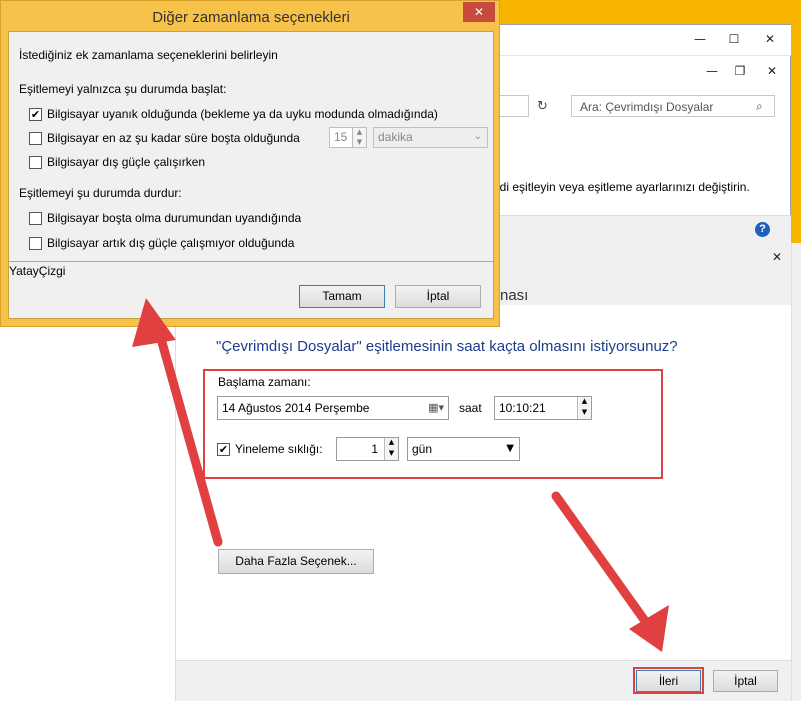  What do you see at coordinates (610, 571) in the screenshot?
I see `arrow-to-next` at bounding box center [610, 571].